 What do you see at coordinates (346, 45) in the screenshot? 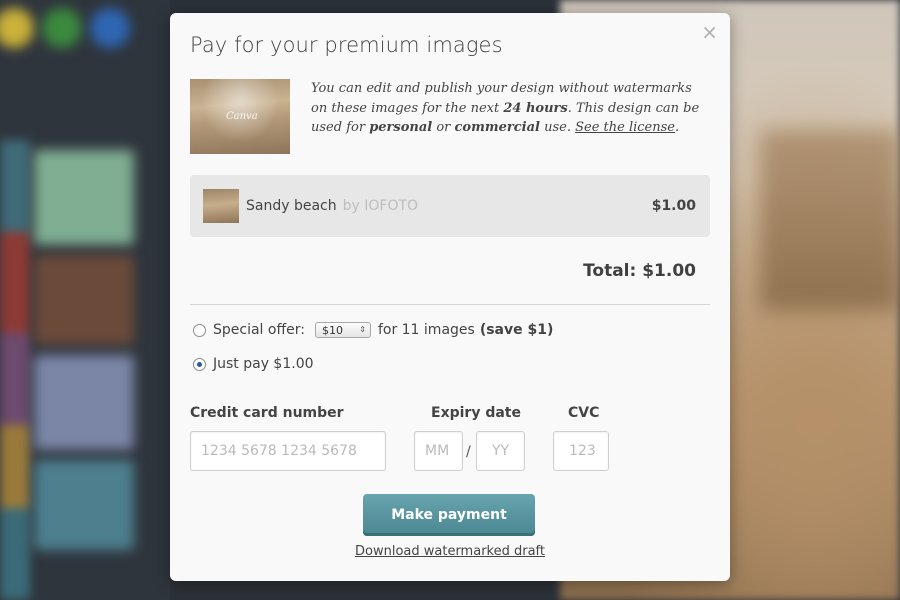
I see `dialog-title: Pay for your premium images` at bounding box center [346, 45].